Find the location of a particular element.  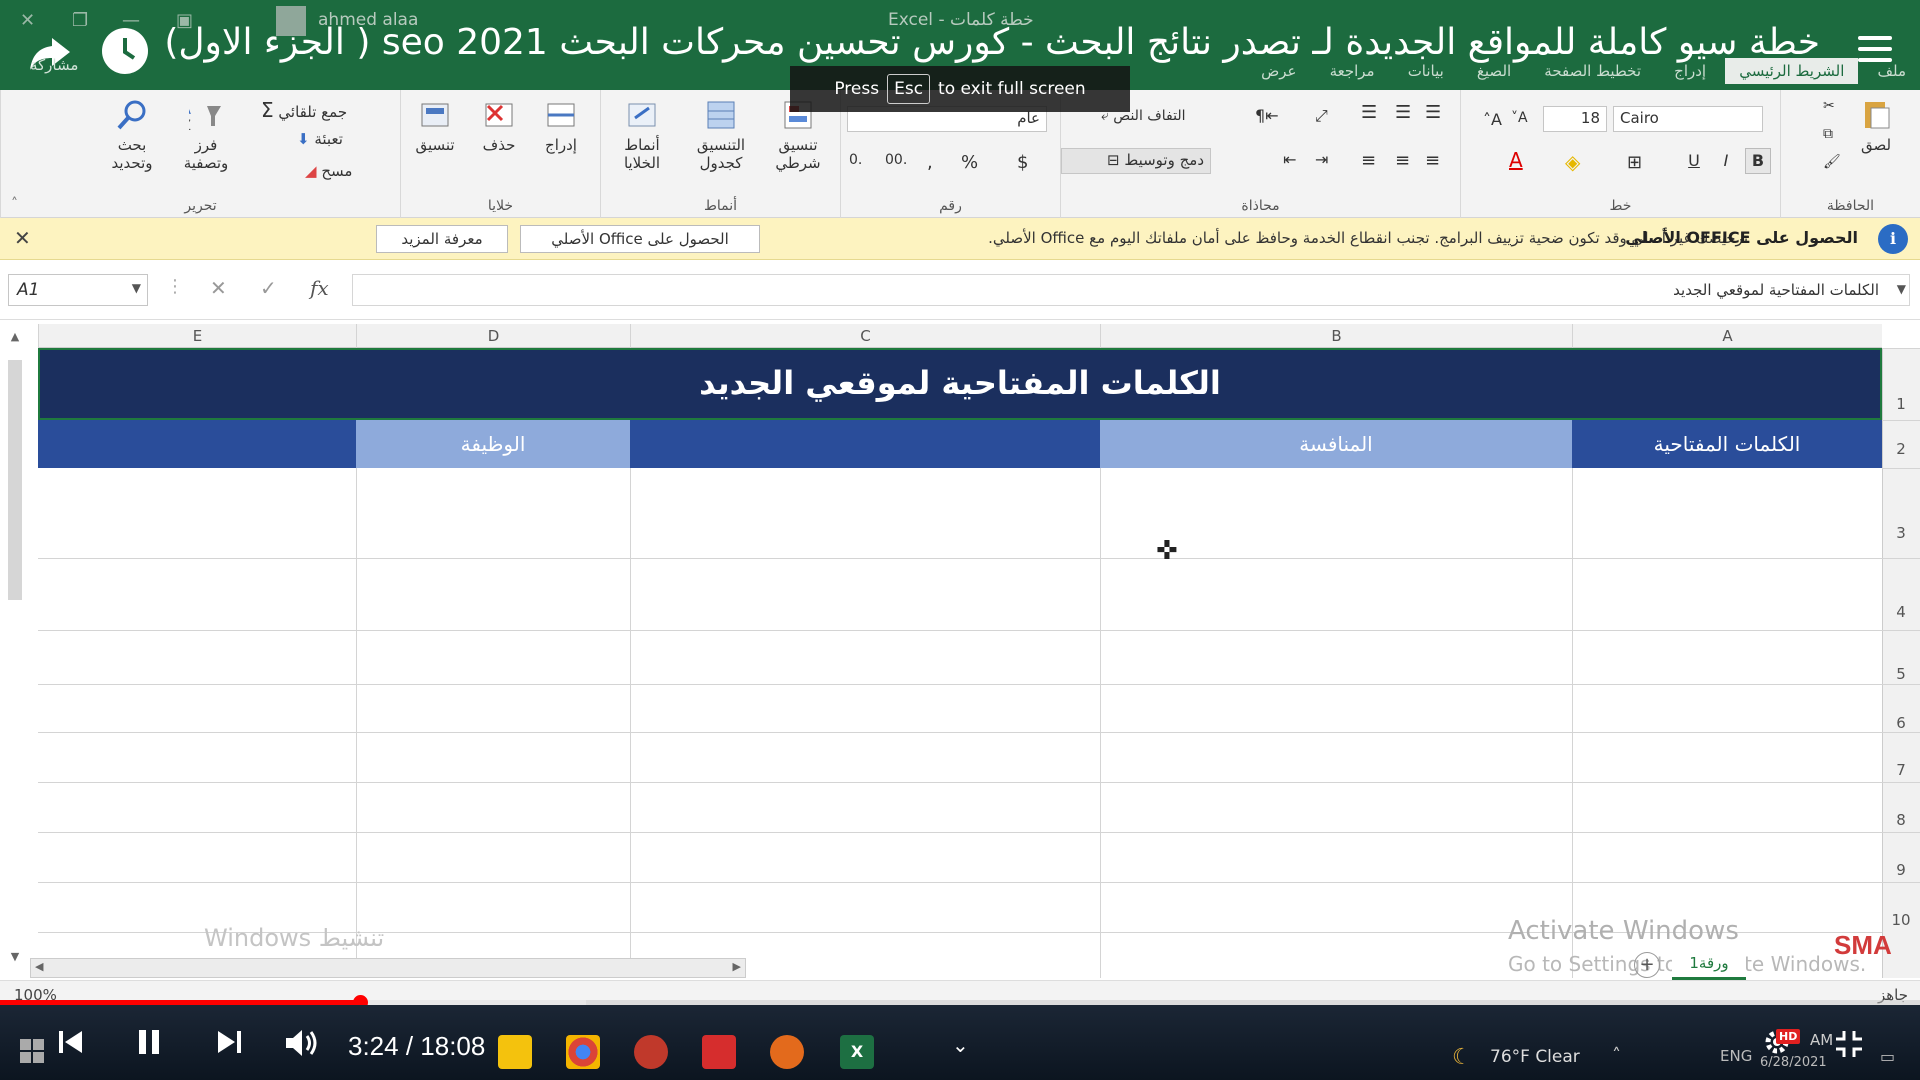

formula-input: الكلمات المفتاحية لموقعي الجديد is located at coordinates (1131, 290).